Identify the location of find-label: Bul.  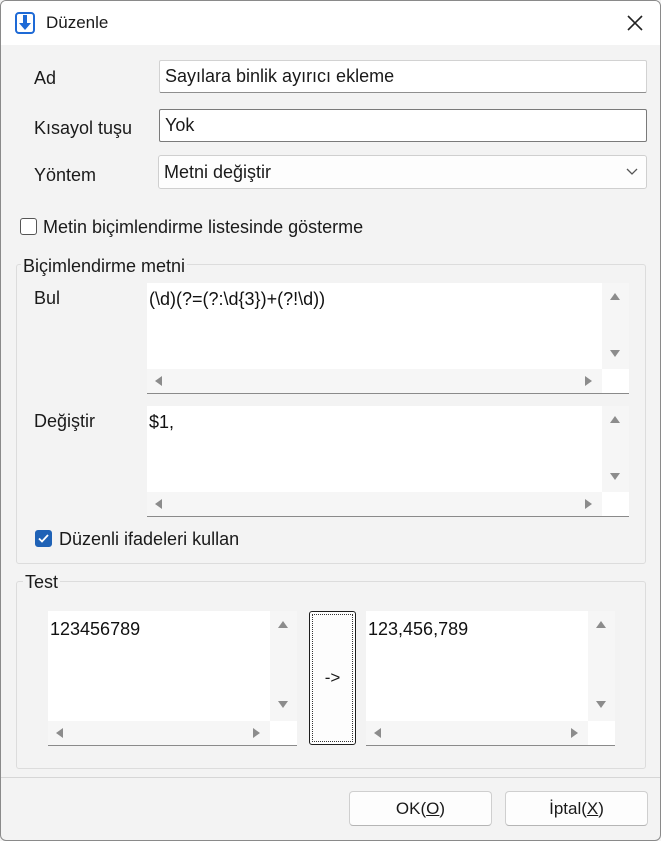
(47, 298).